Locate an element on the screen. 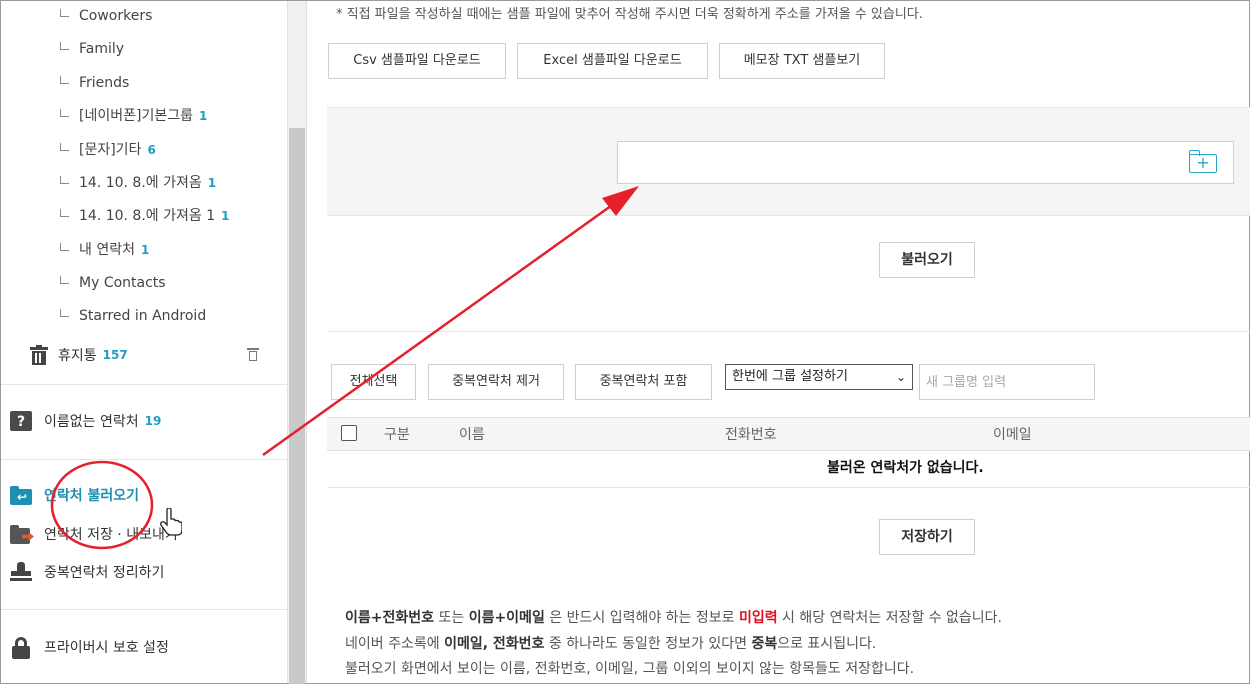  group-label: Coworkers is located at coordinates (116, 16).